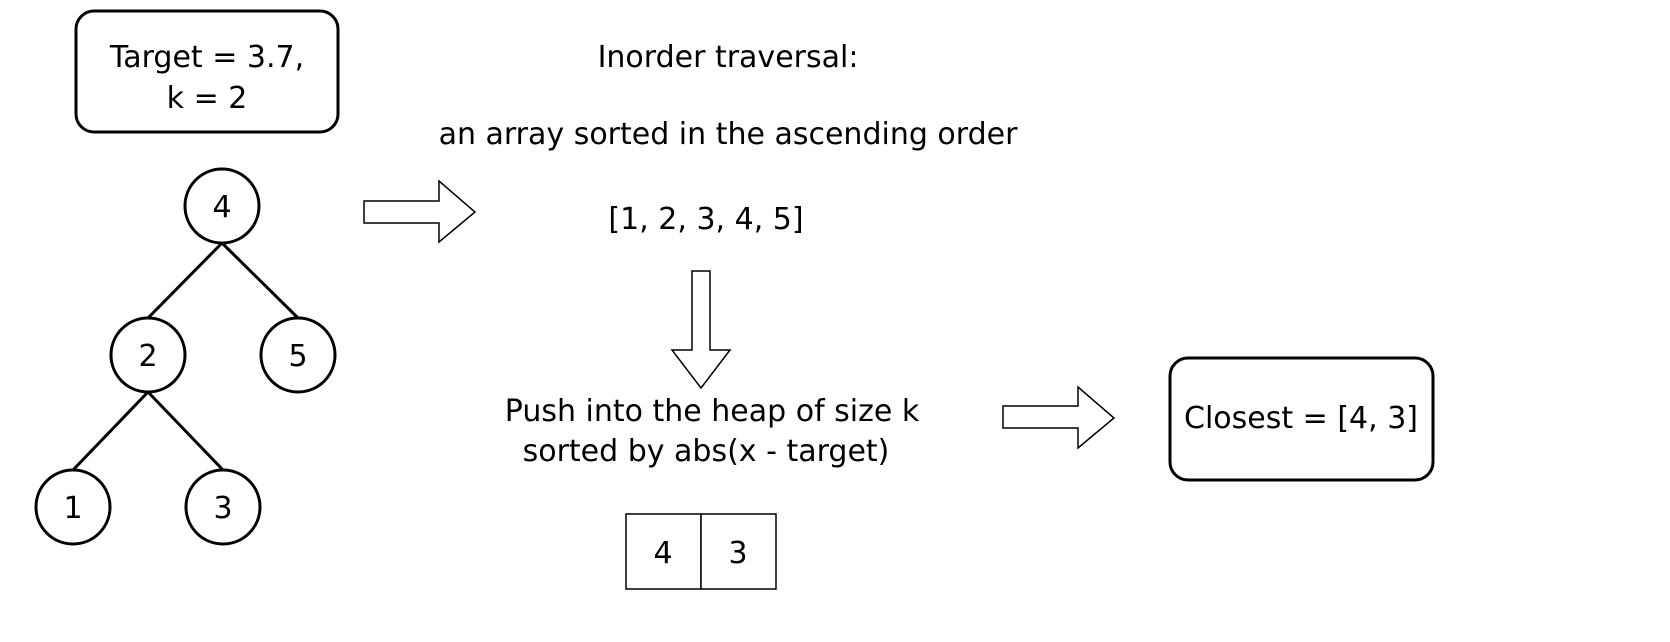  What do you see at coordinates (701, 551) in the screenshot?
I see `heap-array: 4 3` at bounding box center [701, 551].